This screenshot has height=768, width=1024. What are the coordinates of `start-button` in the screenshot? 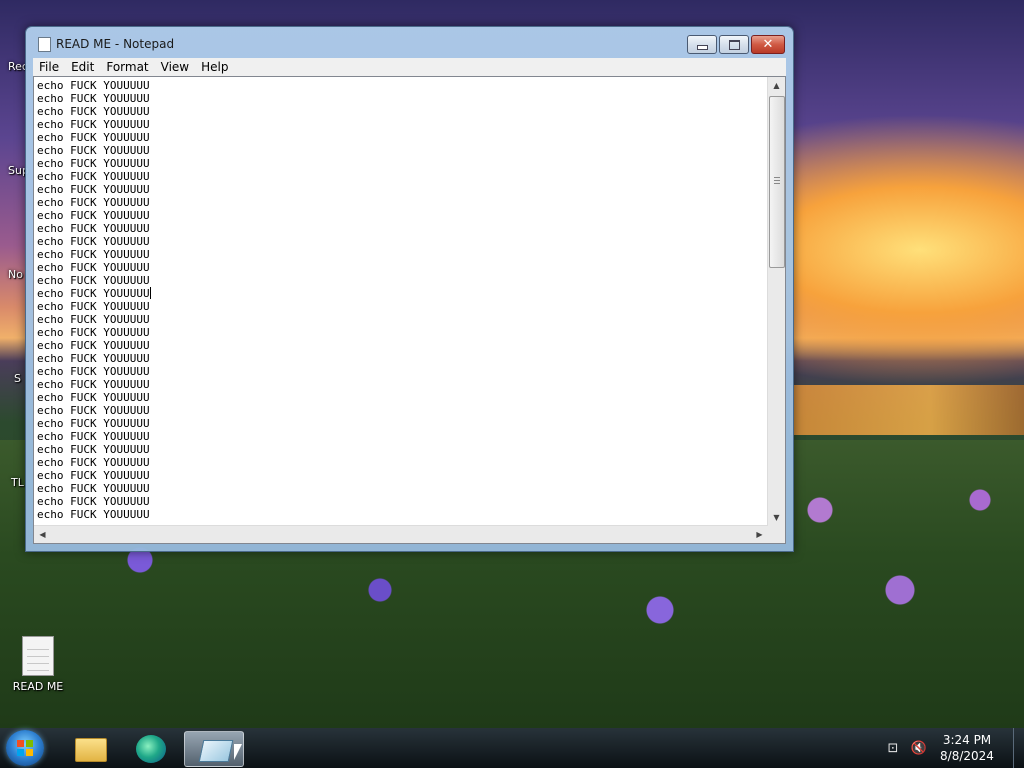 It's located at (25, 748).